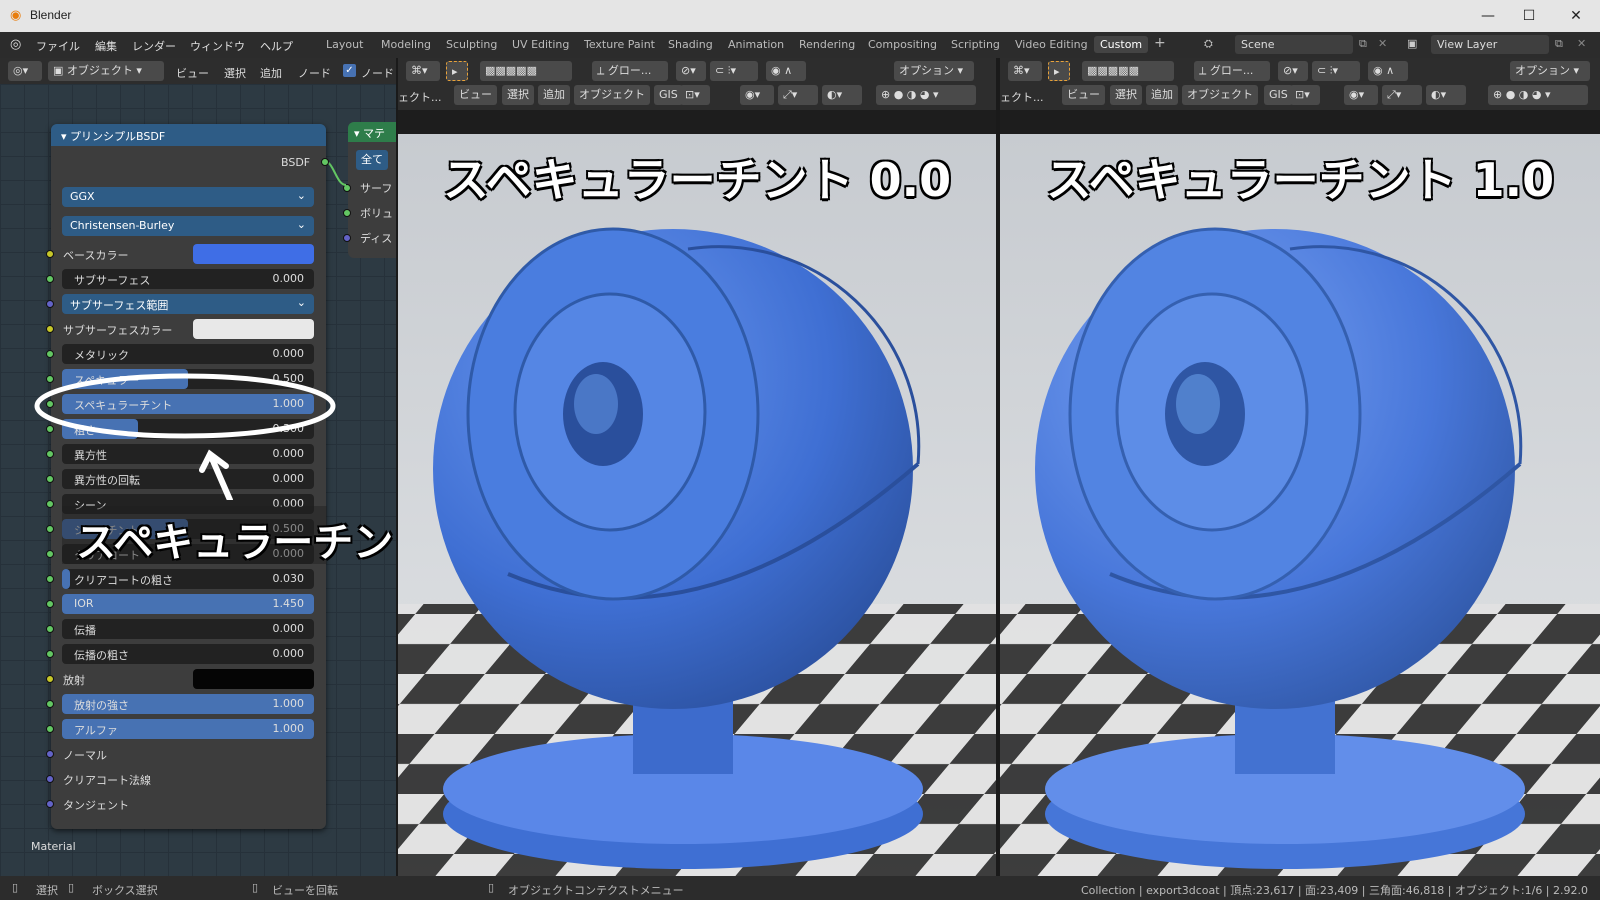  I want to click on scene-field: Scene, so click(1294, 44).